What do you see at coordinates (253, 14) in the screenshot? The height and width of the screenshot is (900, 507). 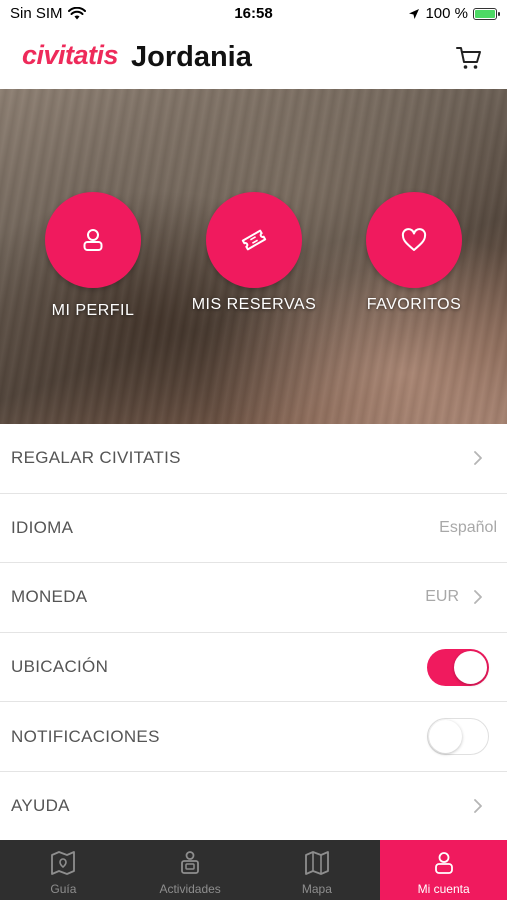 I see `status-bar: Sin SIM 16:58 100 %` at bounding box center [253, 14].